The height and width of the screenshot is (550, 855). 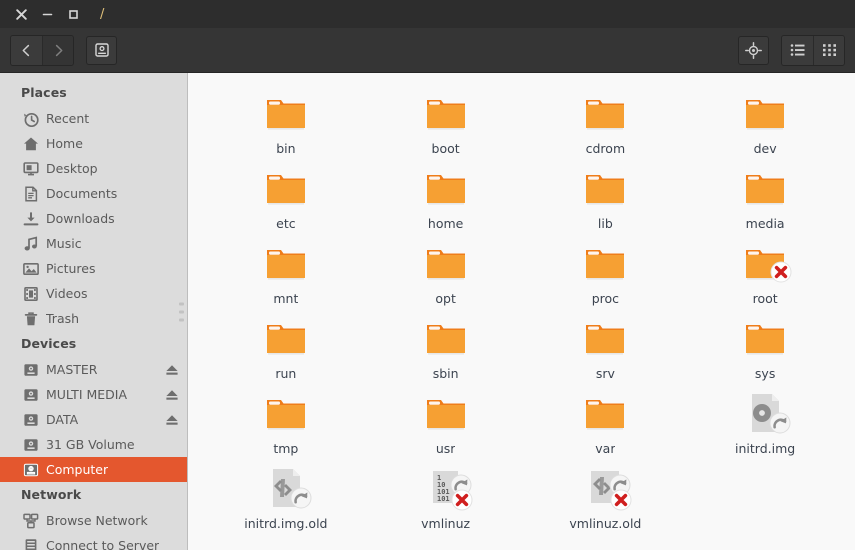 I want to click on file-icon: 1 10 101 101, so click(x=447, y=488).